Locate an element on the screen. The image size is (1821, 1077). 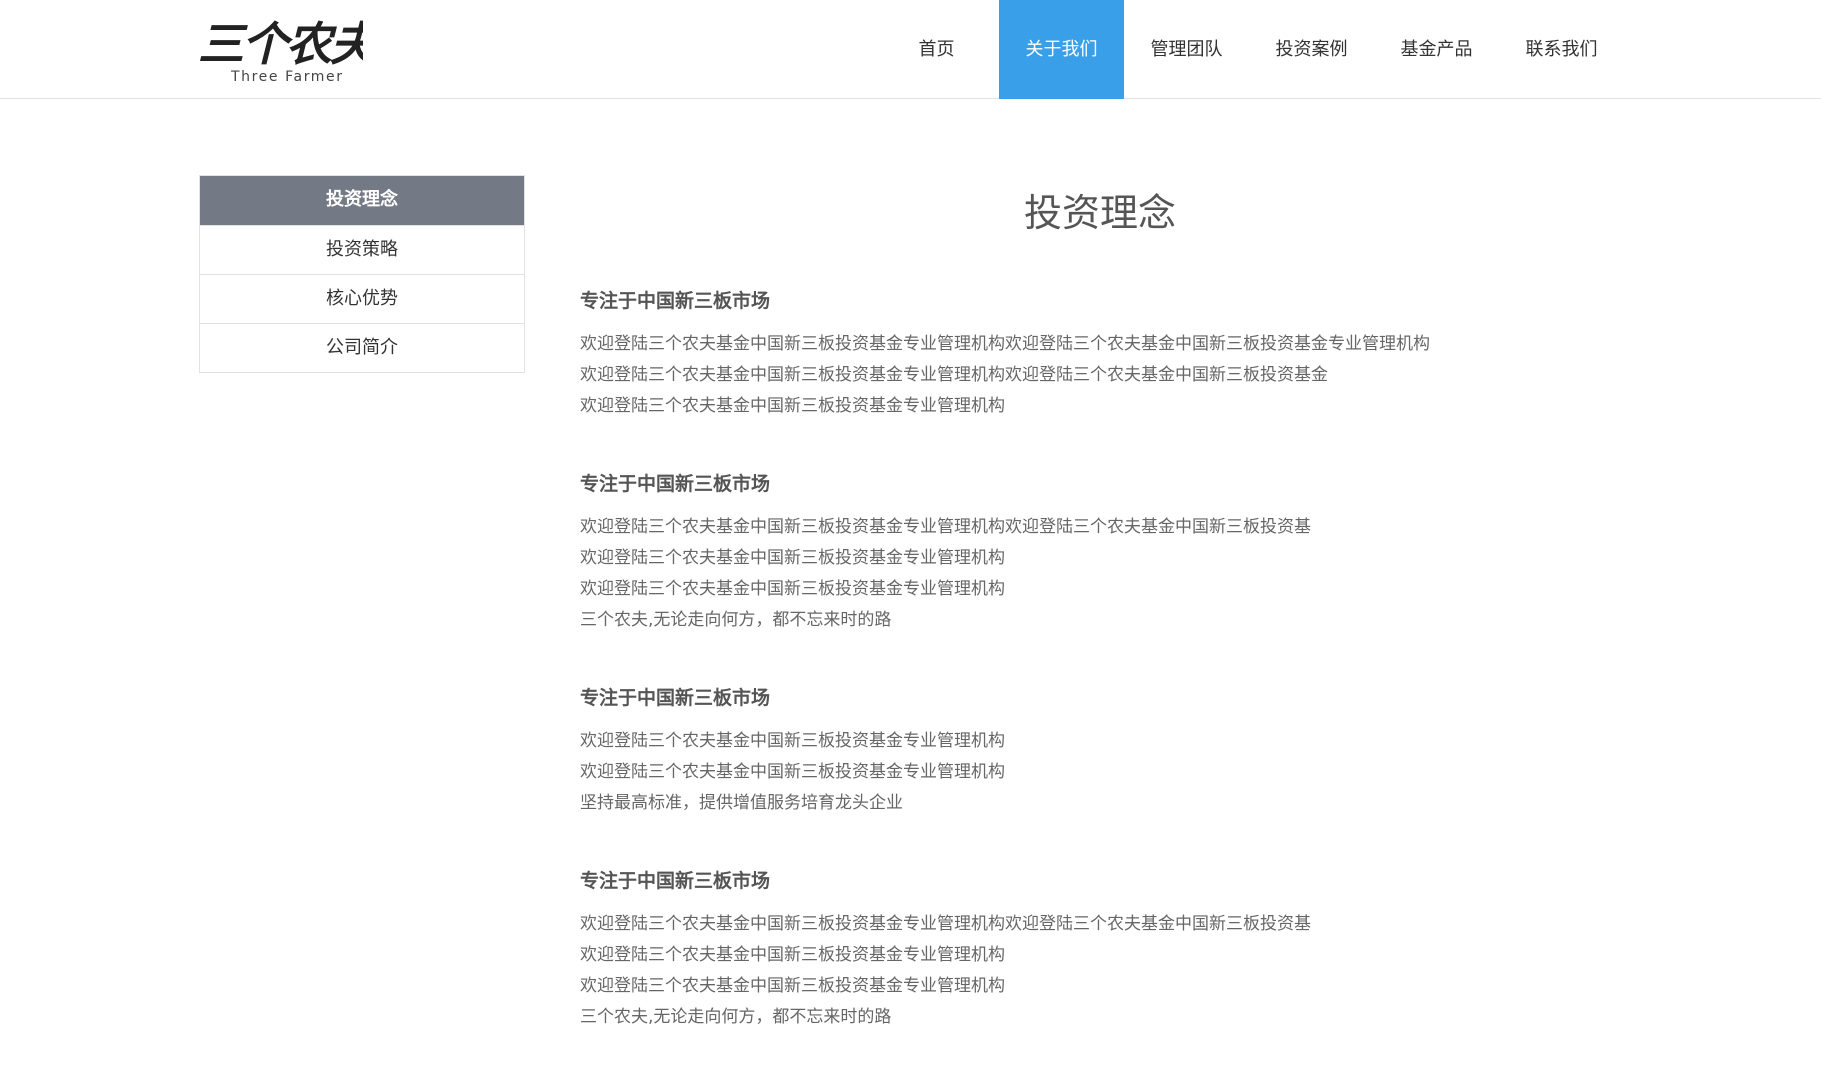
nav-item-about: 关于我们 is located at coordinates (1061, 49).